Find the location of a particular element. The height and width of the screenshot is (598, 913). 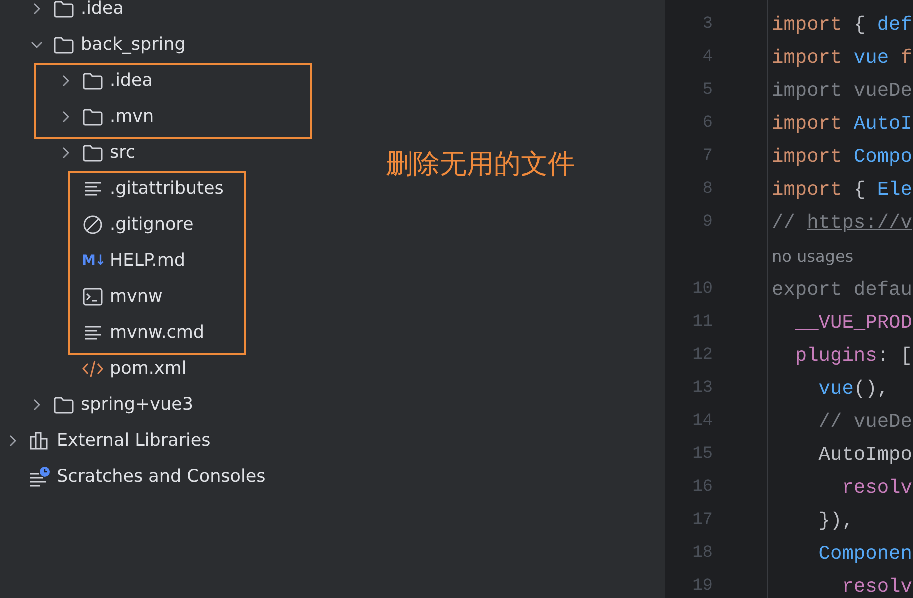

scratches-icon is located at coordinates (40, 477).